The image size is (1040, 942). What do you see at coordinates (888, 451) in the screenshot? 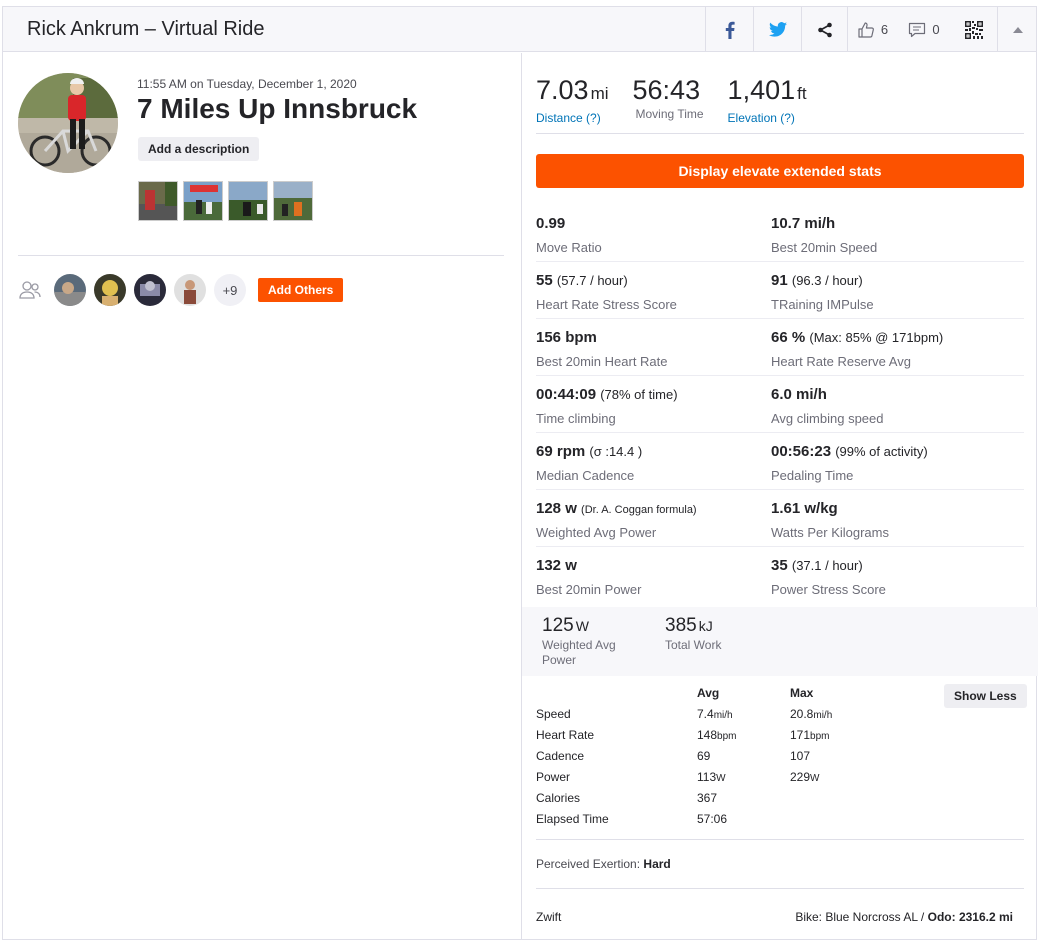
I see `extended-stat-value: 00:56:23 (99% of activity)` at bounding box center [888, 451].